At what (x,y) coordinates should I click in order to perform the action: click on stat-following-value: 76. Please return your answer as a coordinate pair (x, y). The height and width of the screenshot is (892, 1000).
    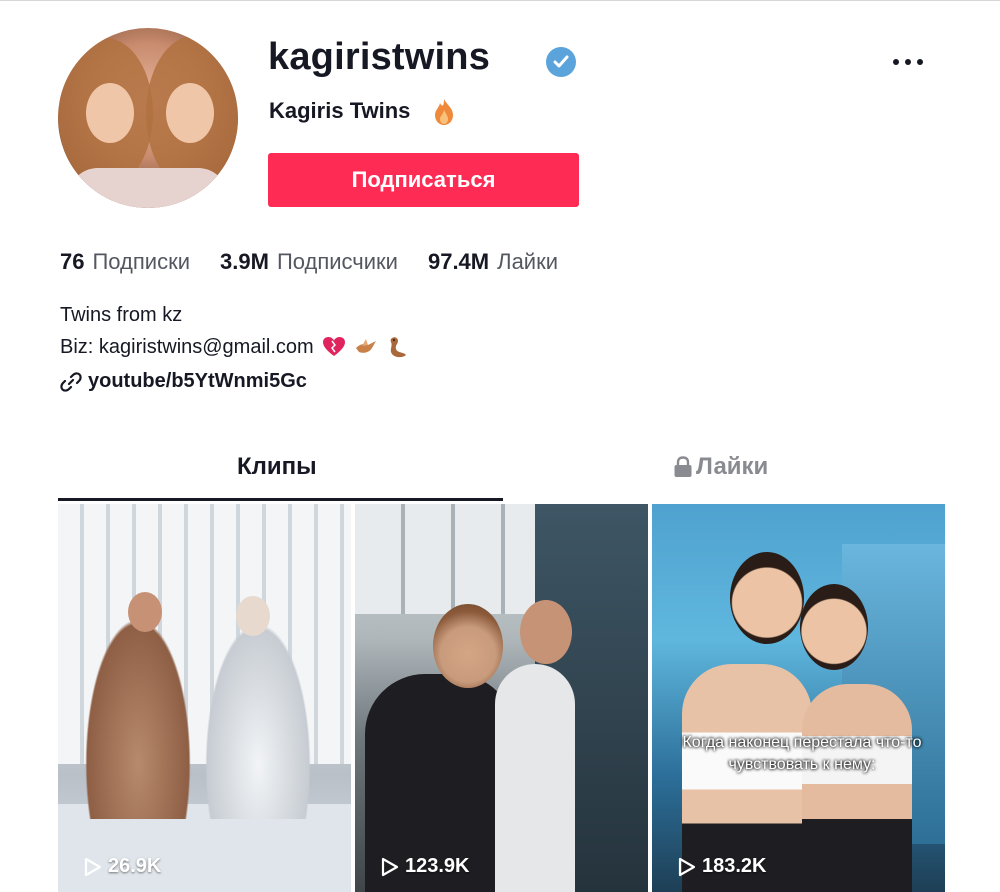
    Looking at the image, I should click on (72, 261).